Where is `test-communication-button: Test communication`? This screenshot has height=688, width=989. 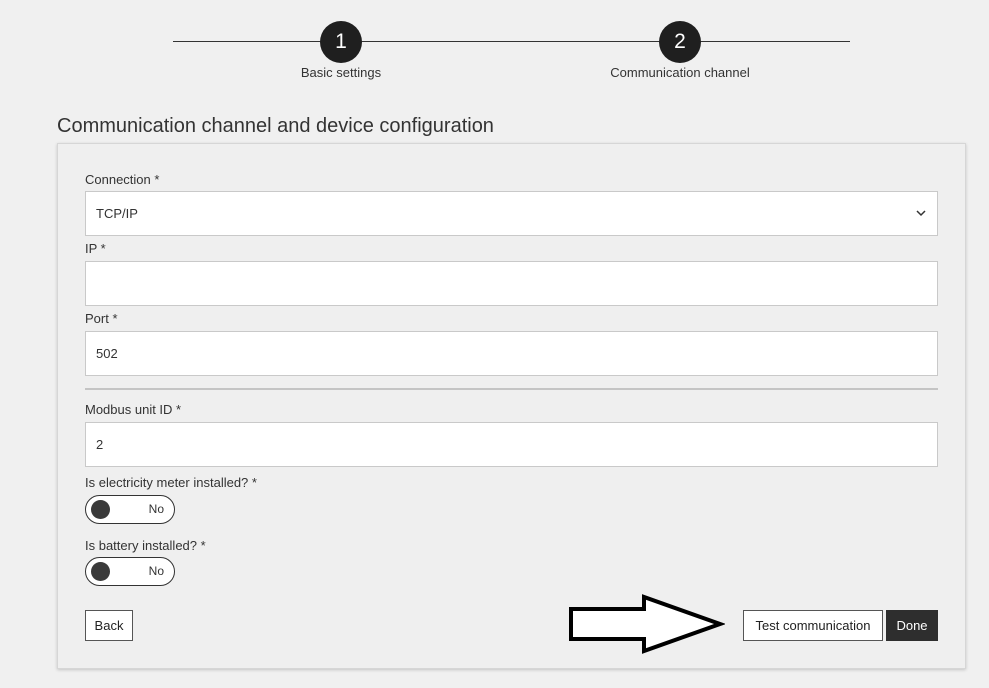
test-communication-button: Test communication is located at coordinates (813, 625).